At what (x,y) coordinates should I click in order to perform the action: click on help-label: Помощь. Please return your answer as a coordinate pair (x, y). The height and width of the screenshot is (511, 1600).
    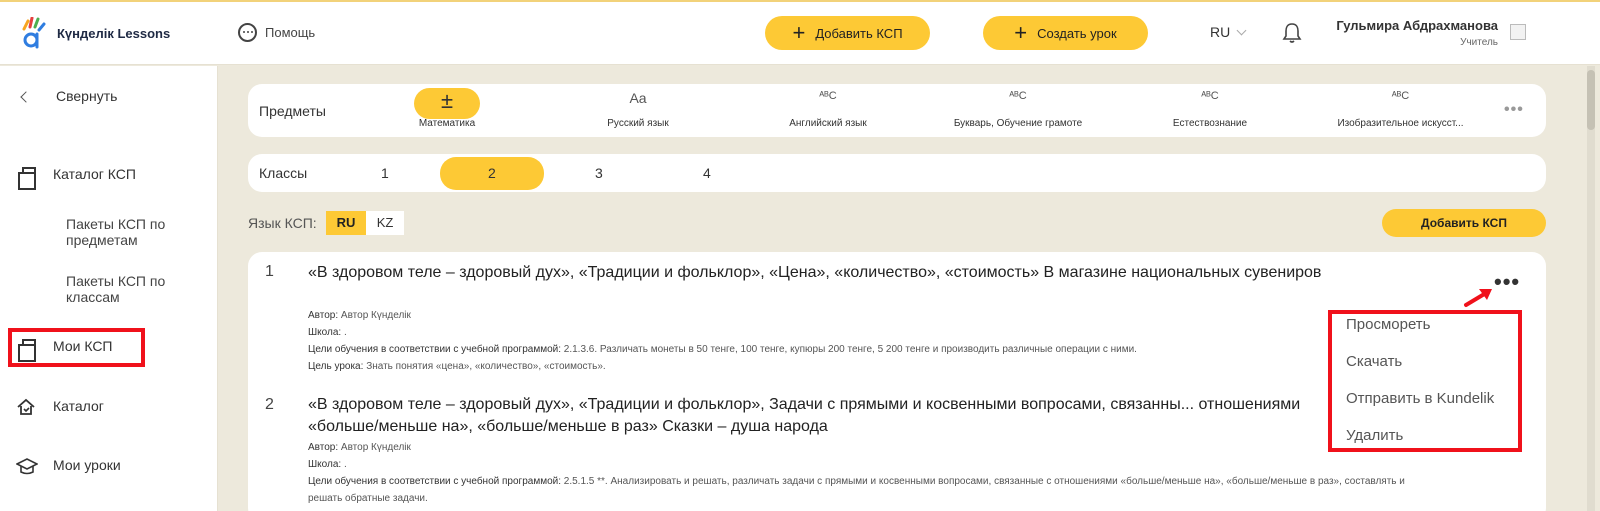
    Looking at the image, I should click on (290, 32).